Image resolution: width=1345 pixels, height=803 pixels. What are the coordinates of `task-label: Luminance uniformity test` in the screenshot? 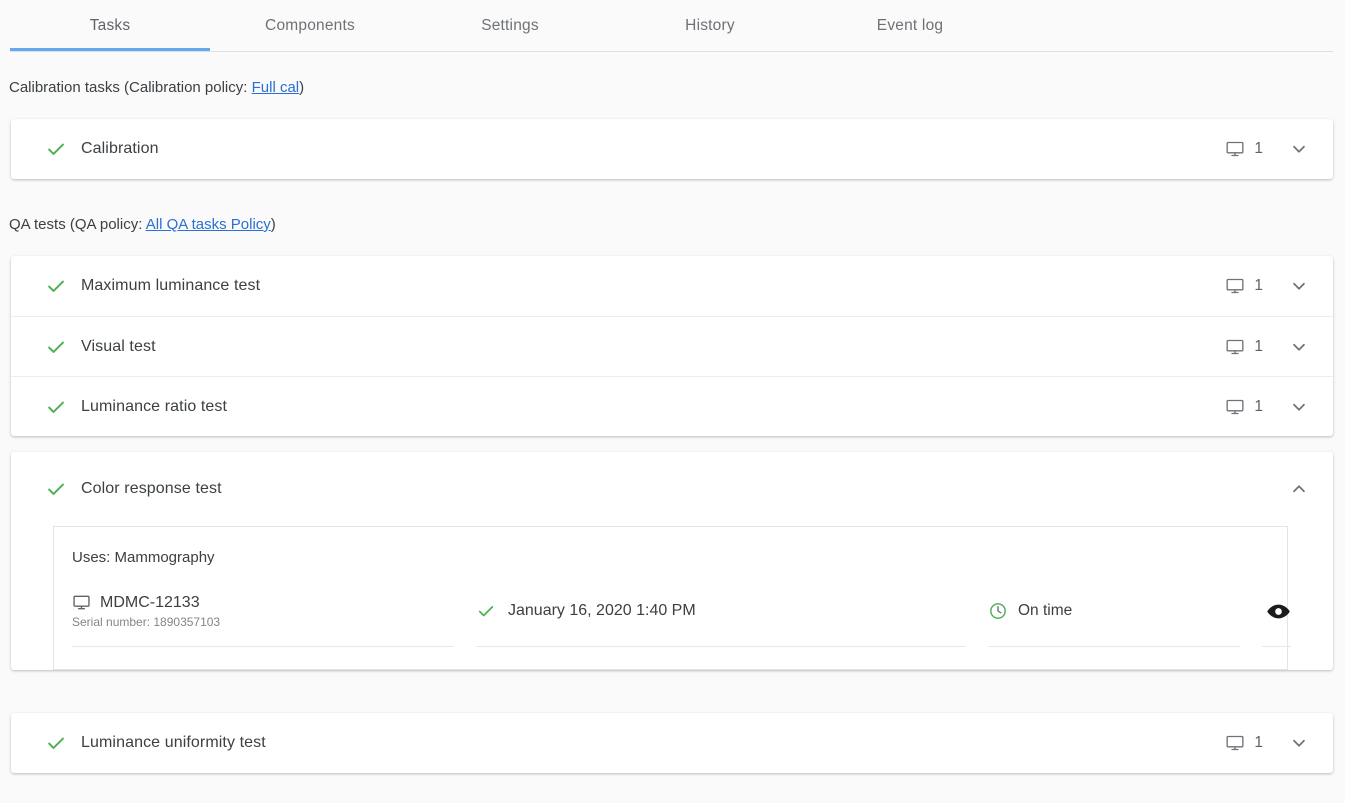 It's located at (173, 742).